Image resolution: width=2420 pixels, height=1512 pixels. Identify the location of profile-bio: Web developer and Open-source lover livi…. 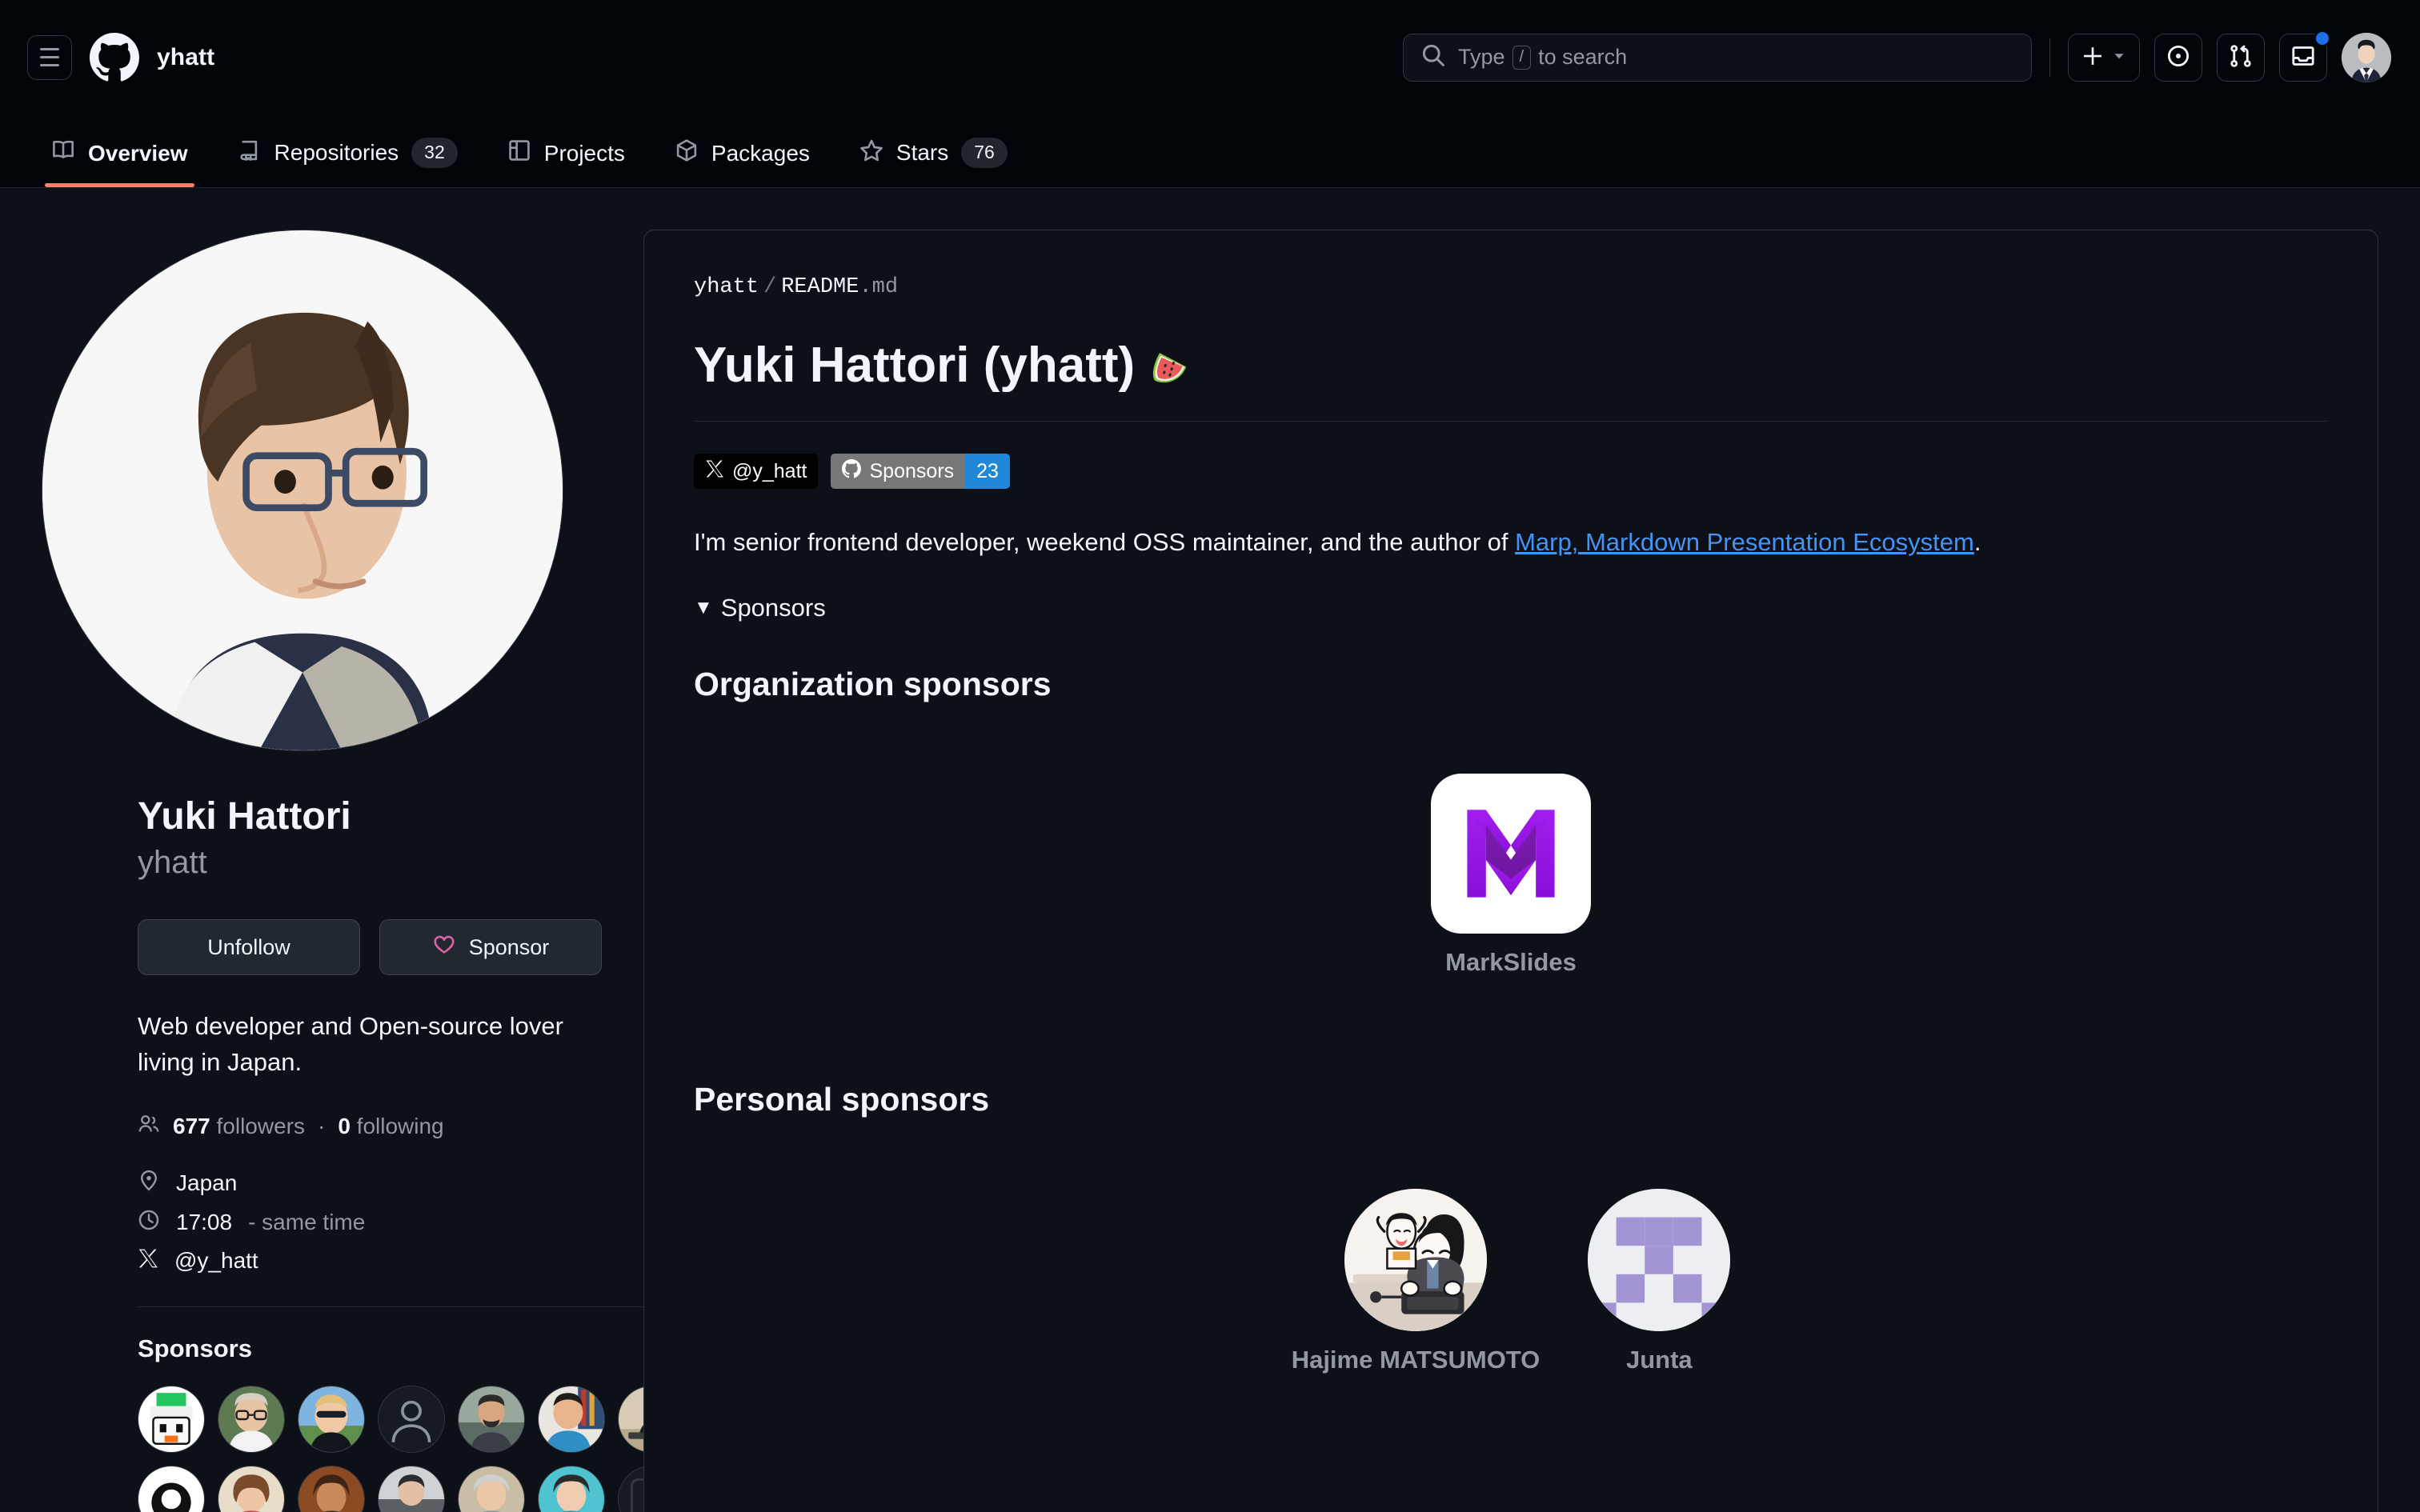
(350, 1044).